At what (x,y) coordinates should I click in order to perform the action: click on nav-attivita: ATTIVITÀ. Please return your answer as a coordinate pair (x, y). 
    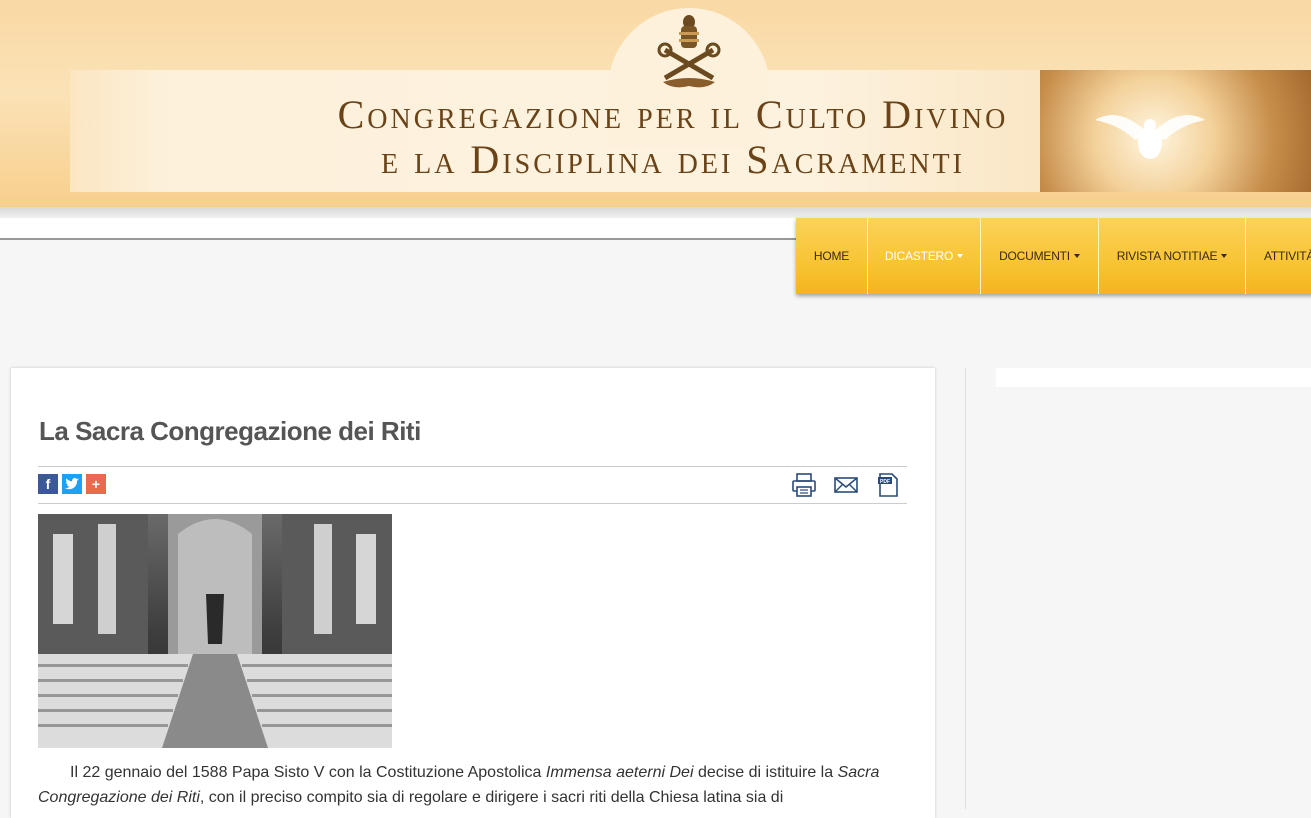
    Looking at the image, I should click on (1278, 256).